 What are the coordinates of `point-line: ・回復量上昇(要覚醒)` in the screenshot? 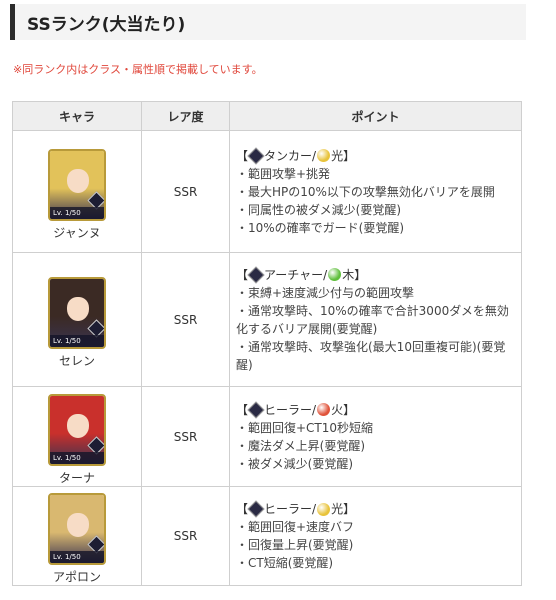 It's located at (295, 545).